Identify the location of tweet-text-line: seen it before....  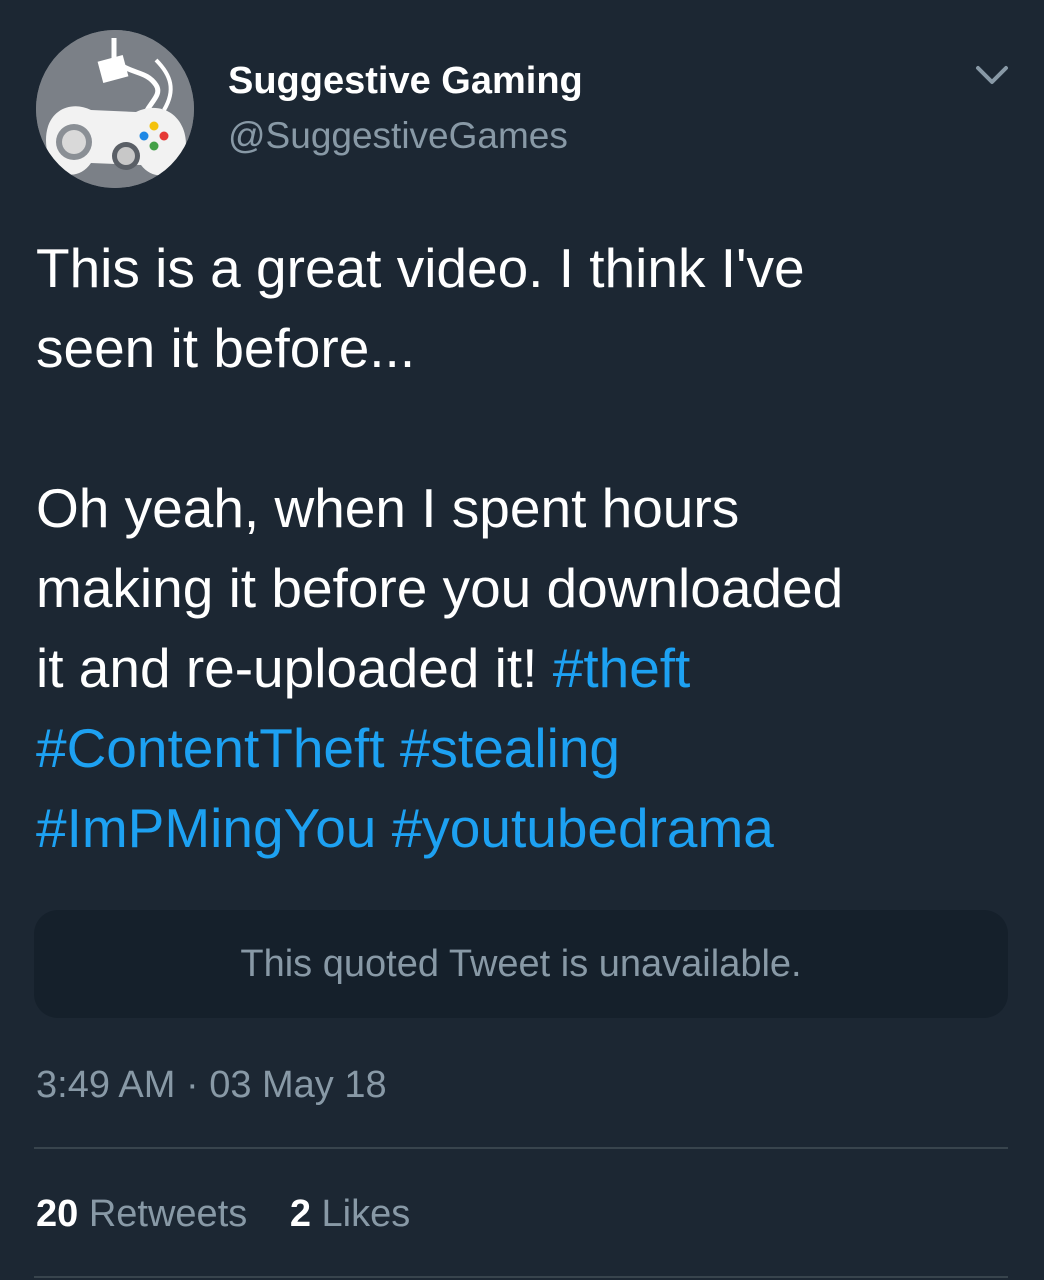
(226, 348).